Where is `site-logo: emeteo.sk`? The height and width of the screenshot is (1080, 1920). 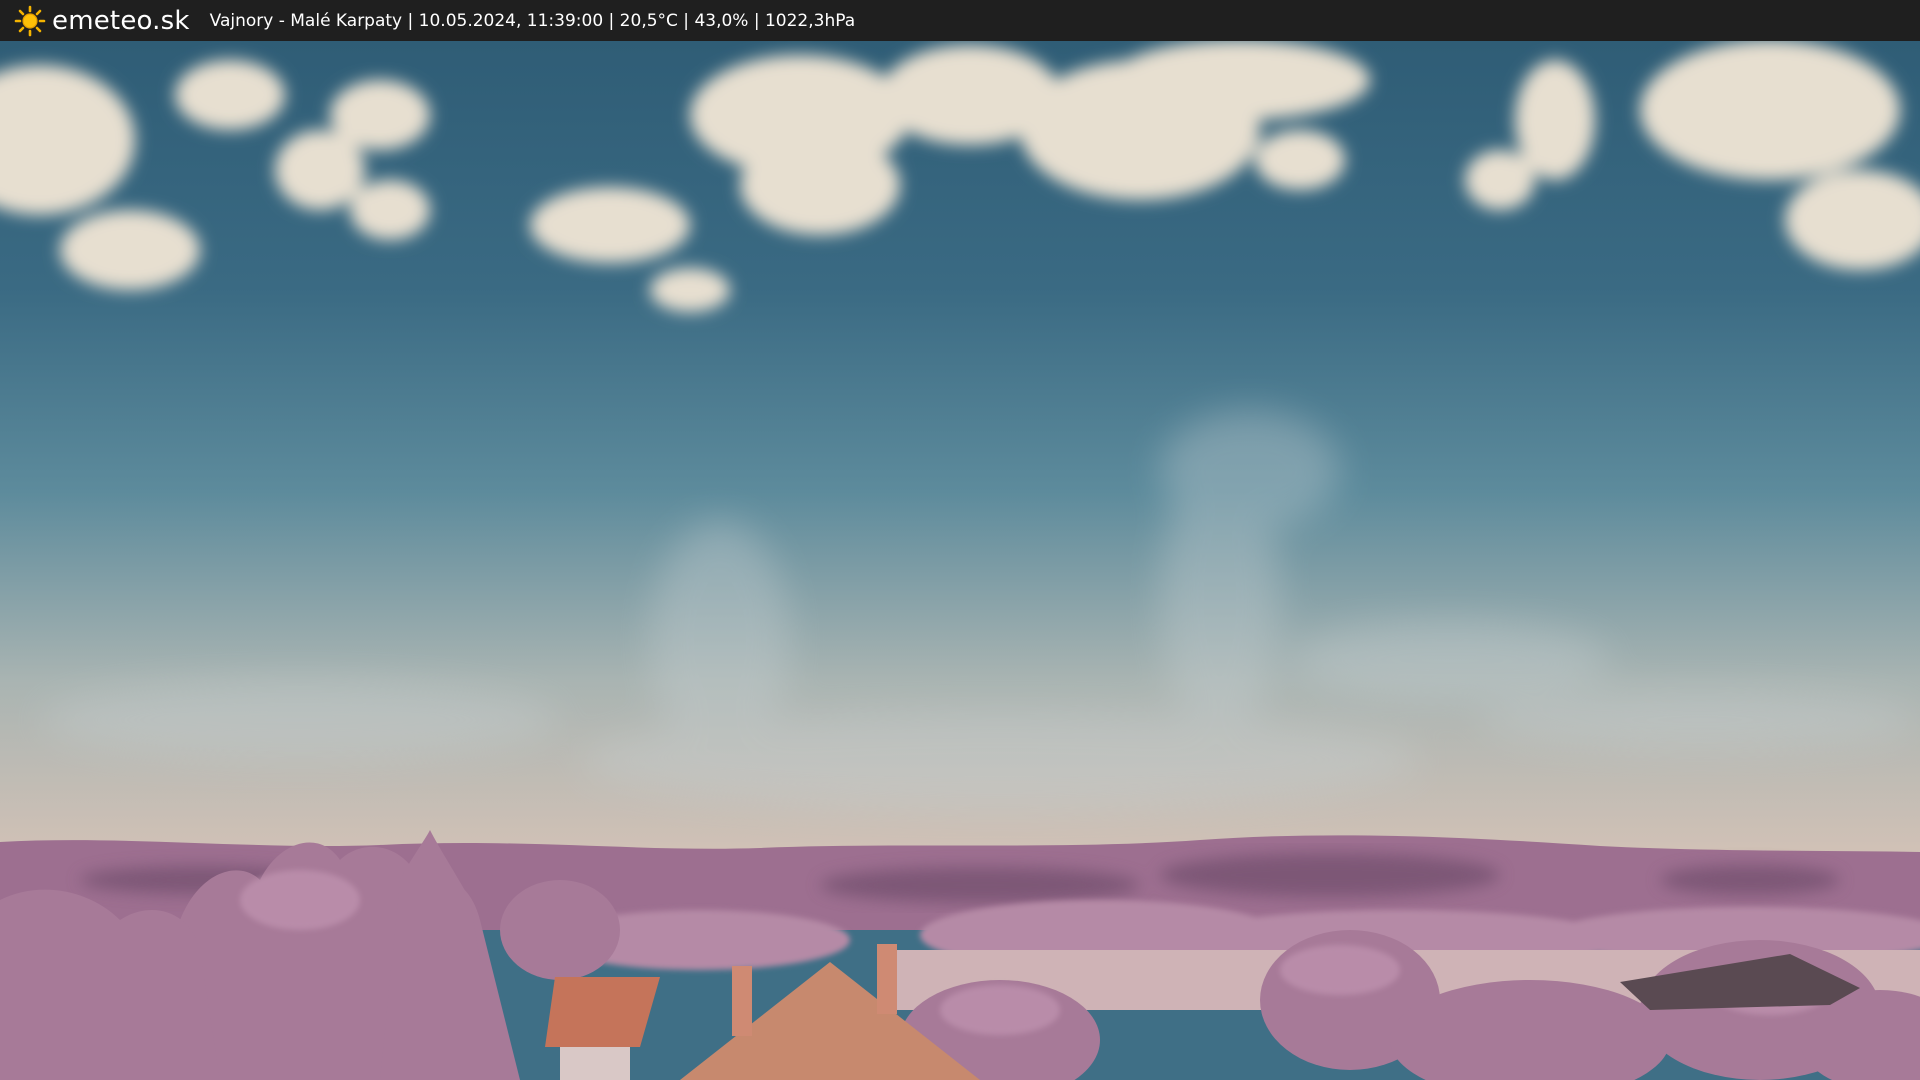
site-logo: emeteo.sk is located at coordinates (102, 21).